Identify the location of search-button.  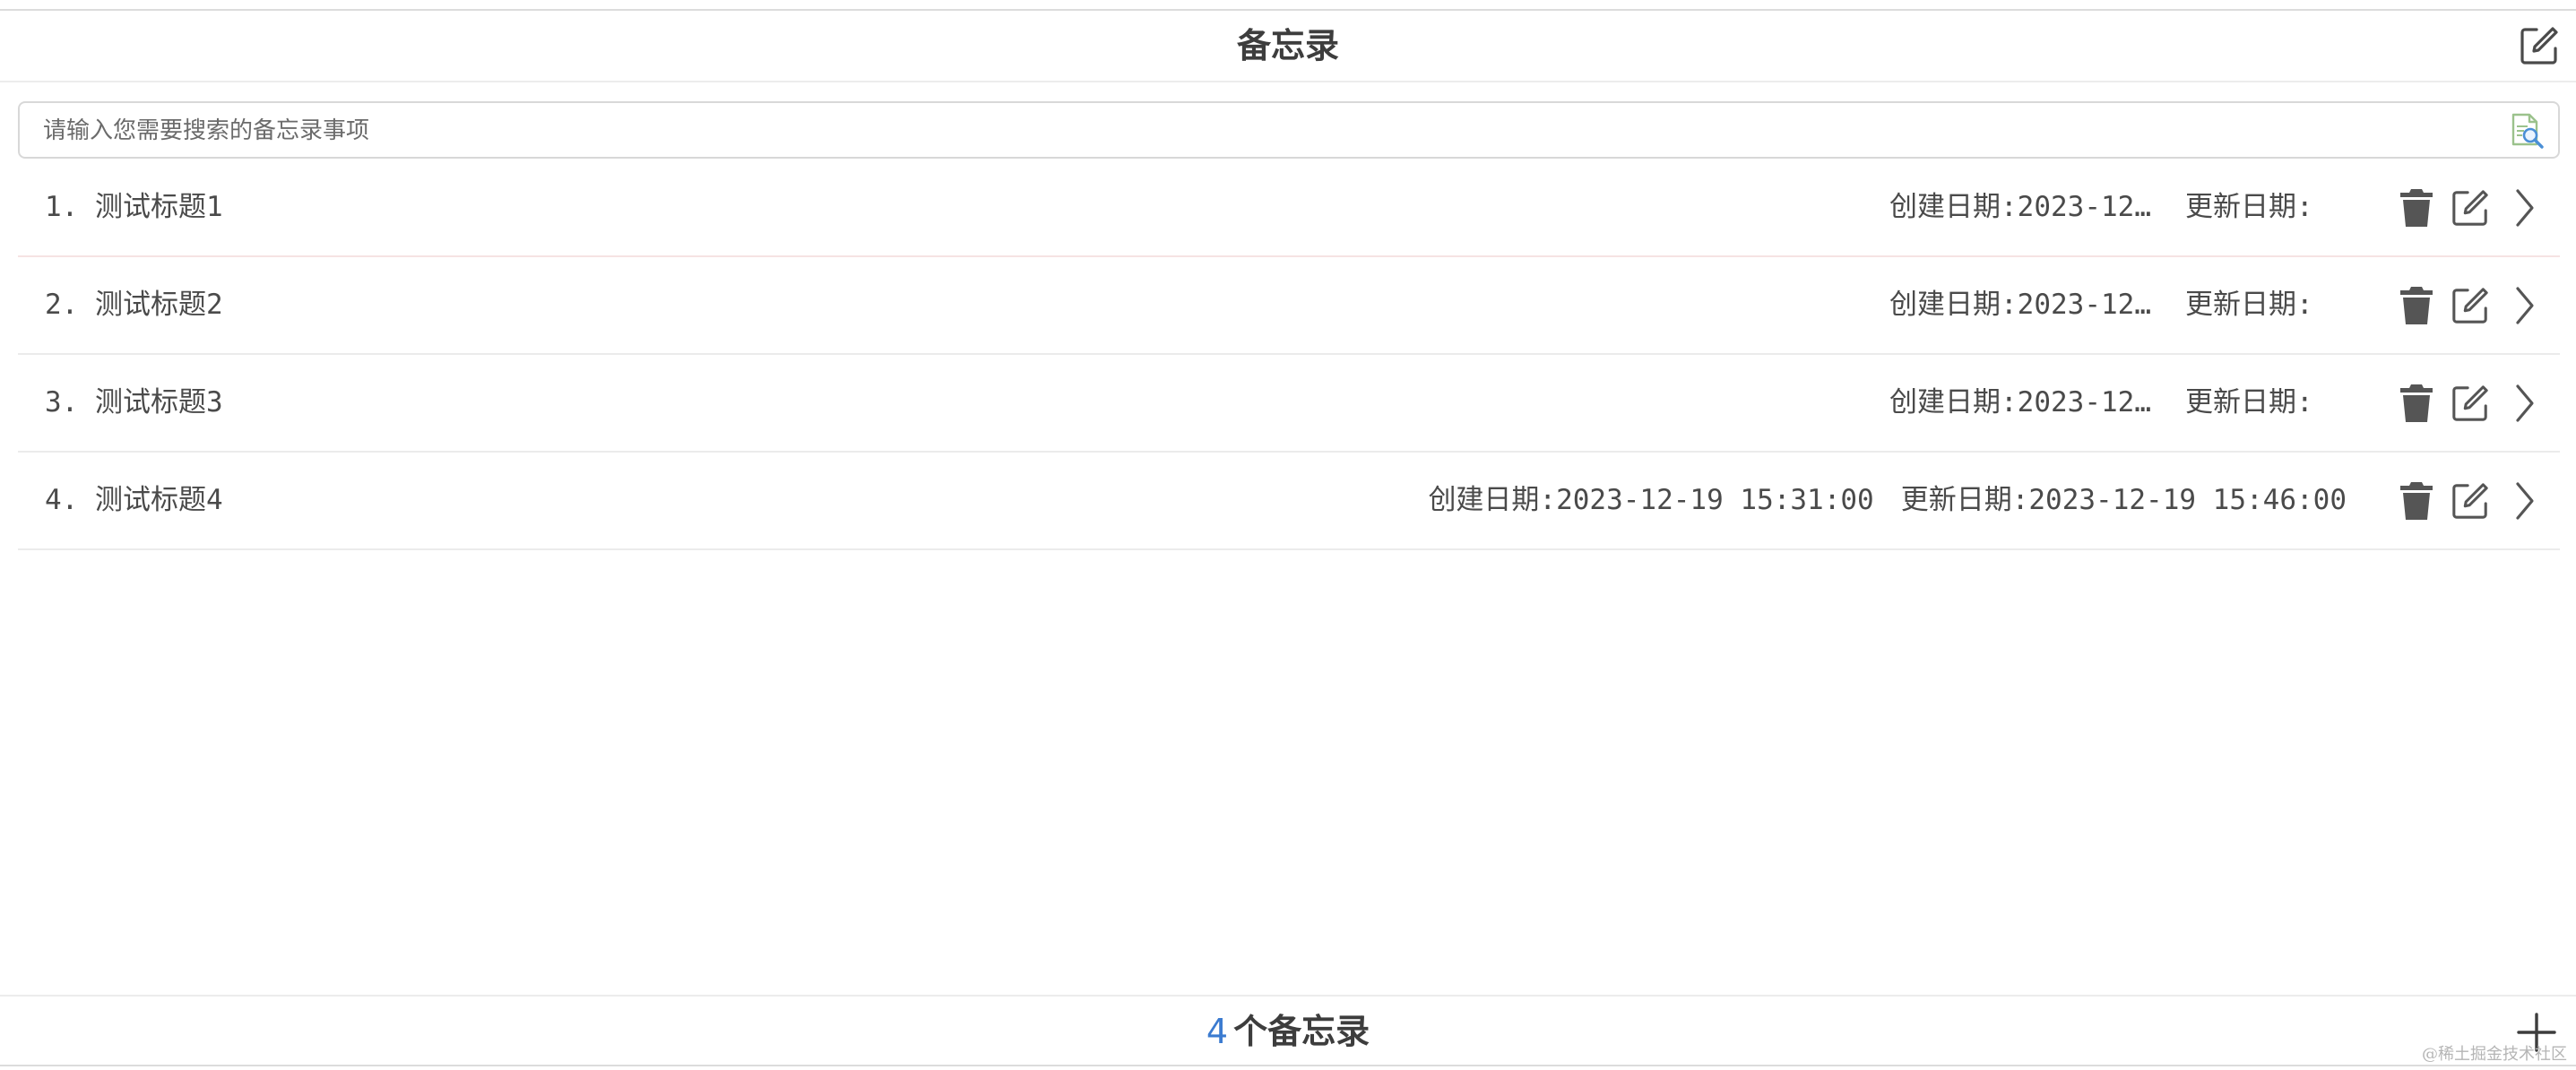
(2527, 131).